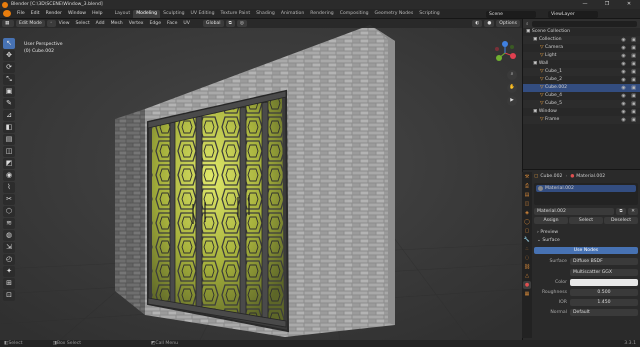 This screenshot has width=640, height=347. Describe the element at coordinates (604, 272) in the screenshot. I see `distribution-dropdown: Multiscatter GGX` at that location.